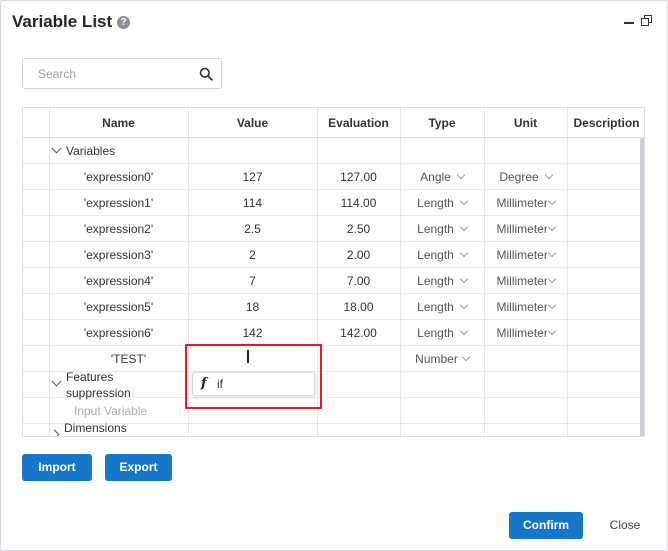 Image resolution: width=668 pixels, height=551 pixels. Describe the element at coordinates (525, 123) in the screenshot. I see `column-header-unit: Unit` at that location.